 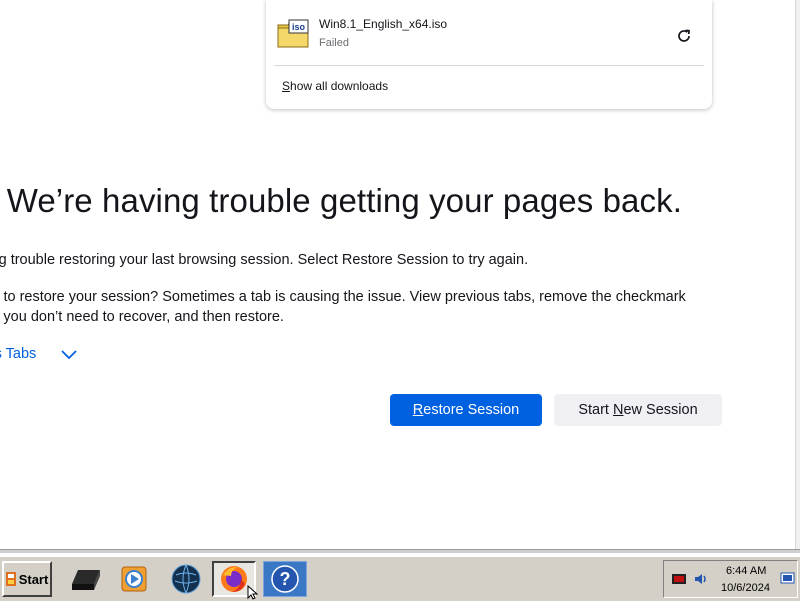 What do you see at coordinates (383, 24) in the screenshot?
I see `download-filename: Win8.1_English_x64.iso` at bounding box center [383, 24].